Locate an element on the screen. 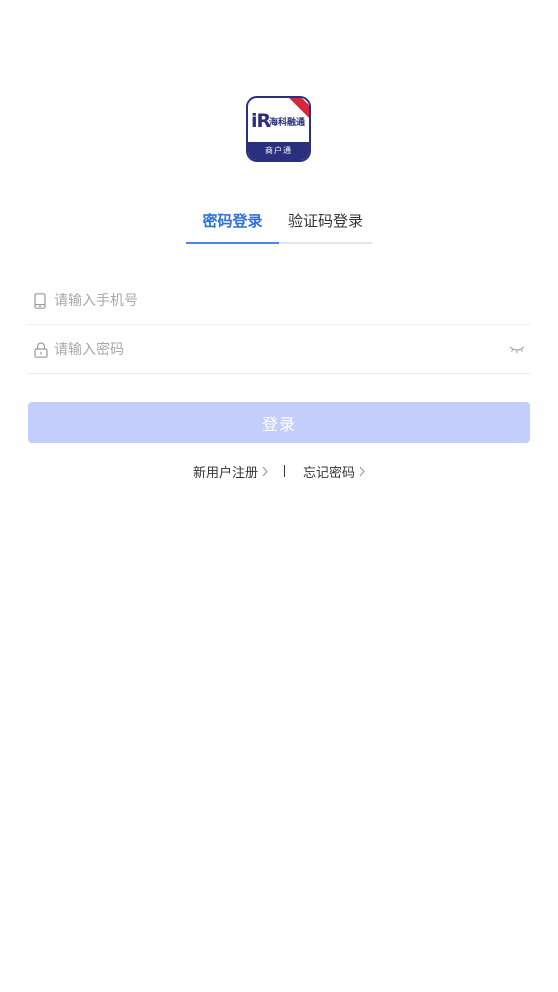 The image size is (558, 992). logo-mark: iR is located at coordinates (261, 121).